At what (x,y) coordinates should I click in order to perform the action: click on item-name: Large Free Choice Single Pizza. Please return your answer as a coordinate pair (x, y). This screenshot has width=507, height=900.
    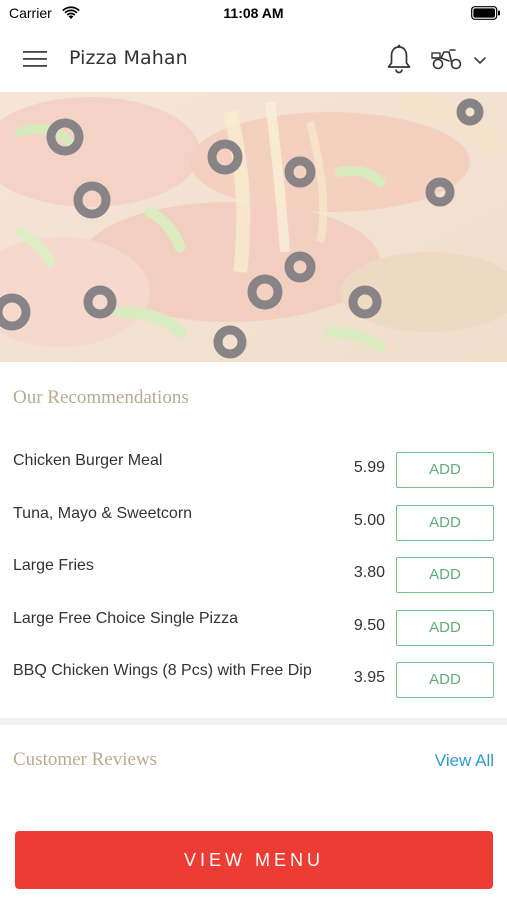
    Looking at the image, I should click on (126, 618).